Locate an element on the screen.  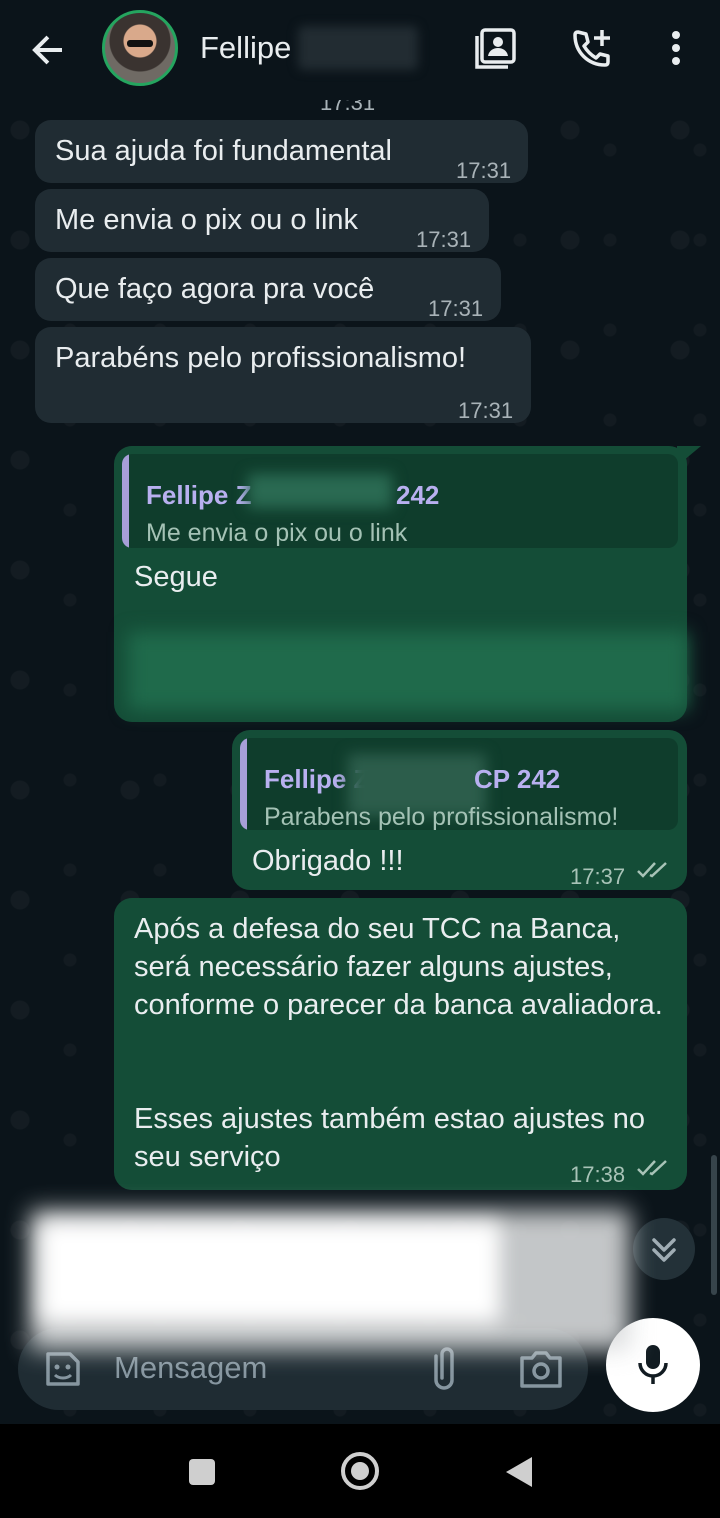
scroll-down-button is located at coordinates (664, 1249).